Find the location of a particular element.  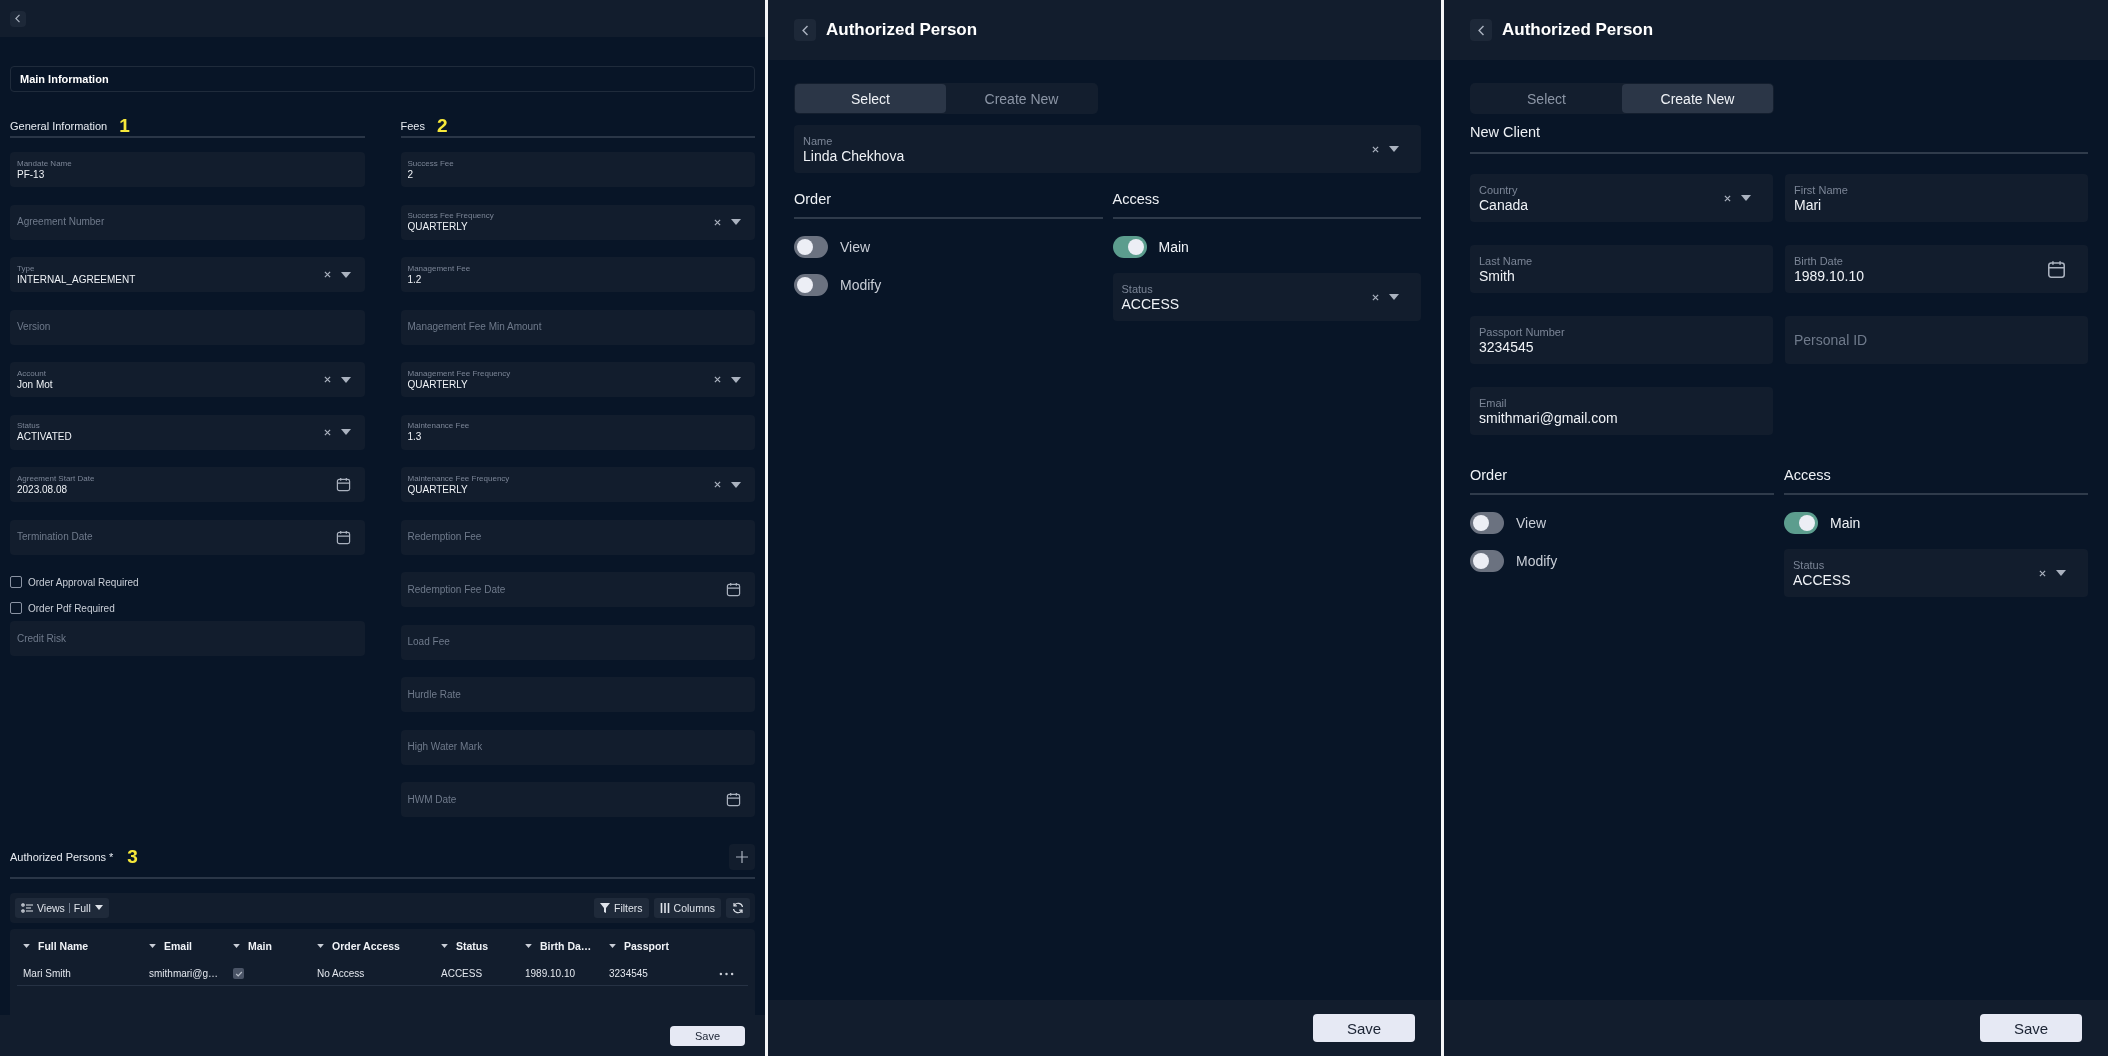

column-header: Passport is located at coordinates (646, 945).